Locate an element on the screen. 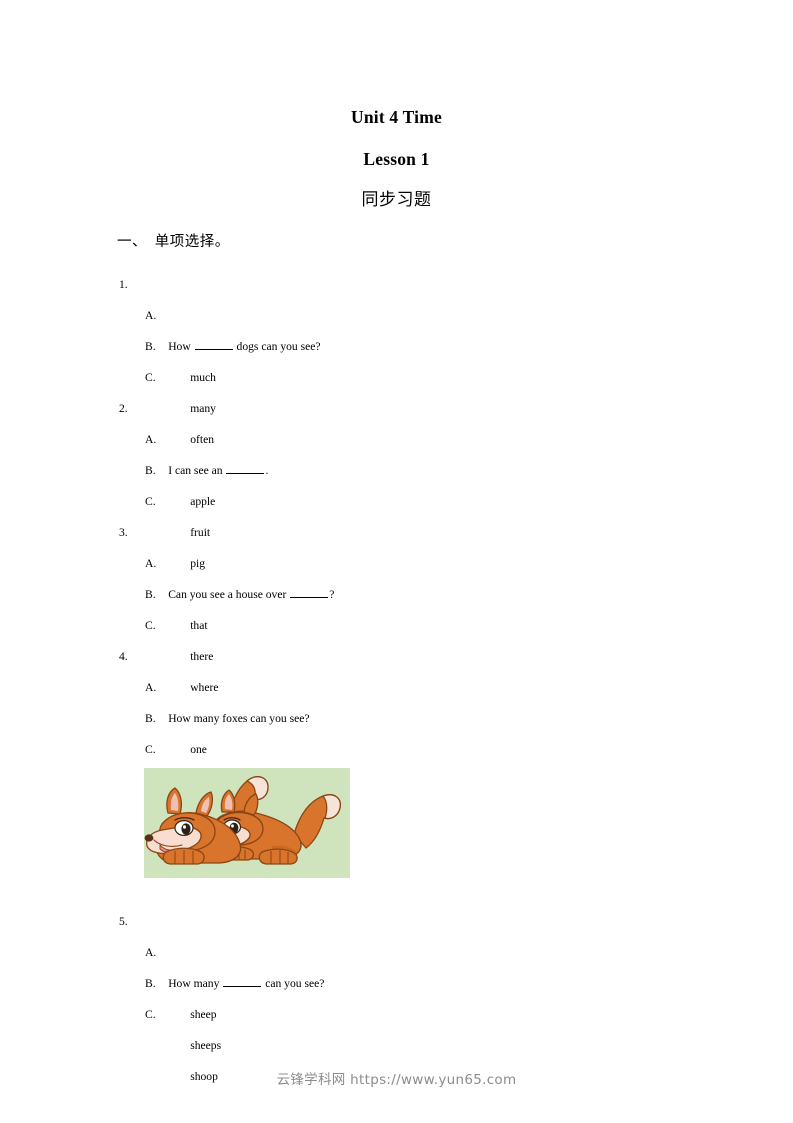 Image resolution: width=793 pixels, height=1123 pixels. title-block: Unit 4 Time Lesson 1 同步习题 is located at coordinates (396, 158).